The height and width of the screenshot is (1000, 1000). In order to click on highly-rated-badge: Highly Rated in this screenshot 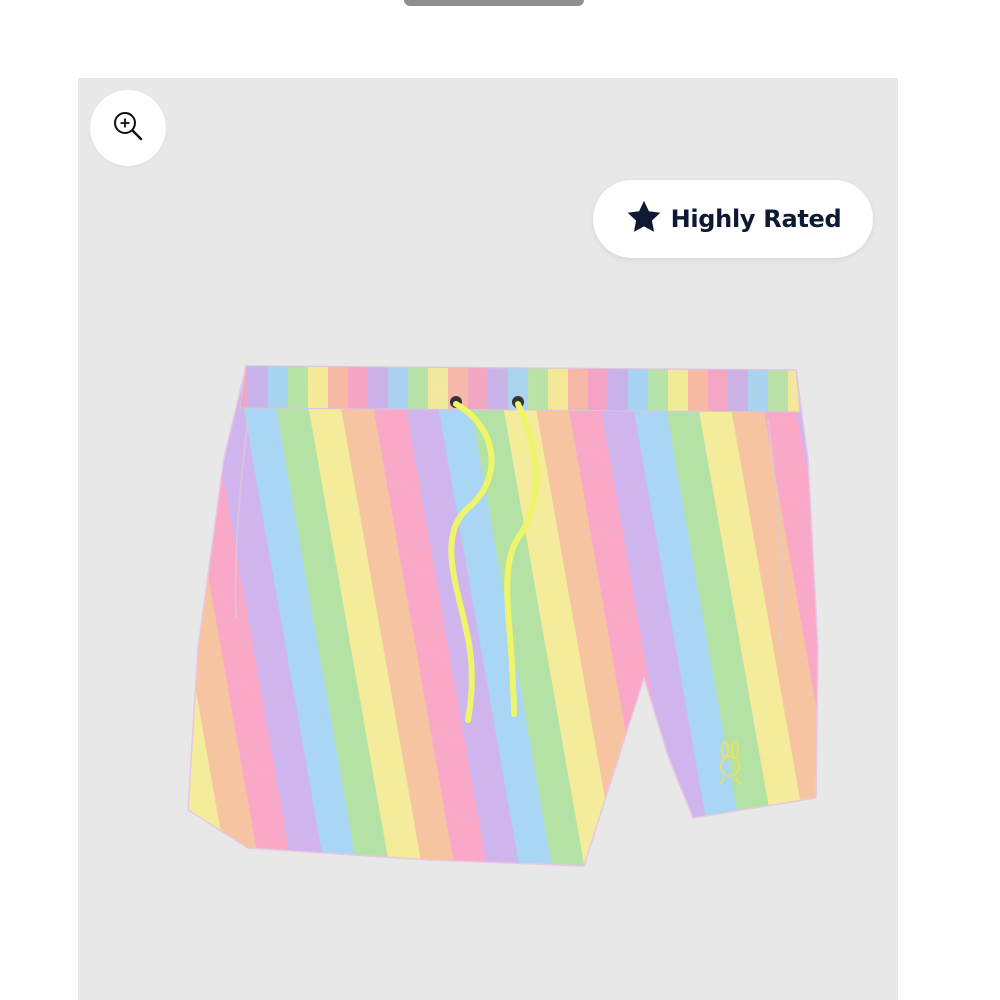, I will do `click(733, 219)`.